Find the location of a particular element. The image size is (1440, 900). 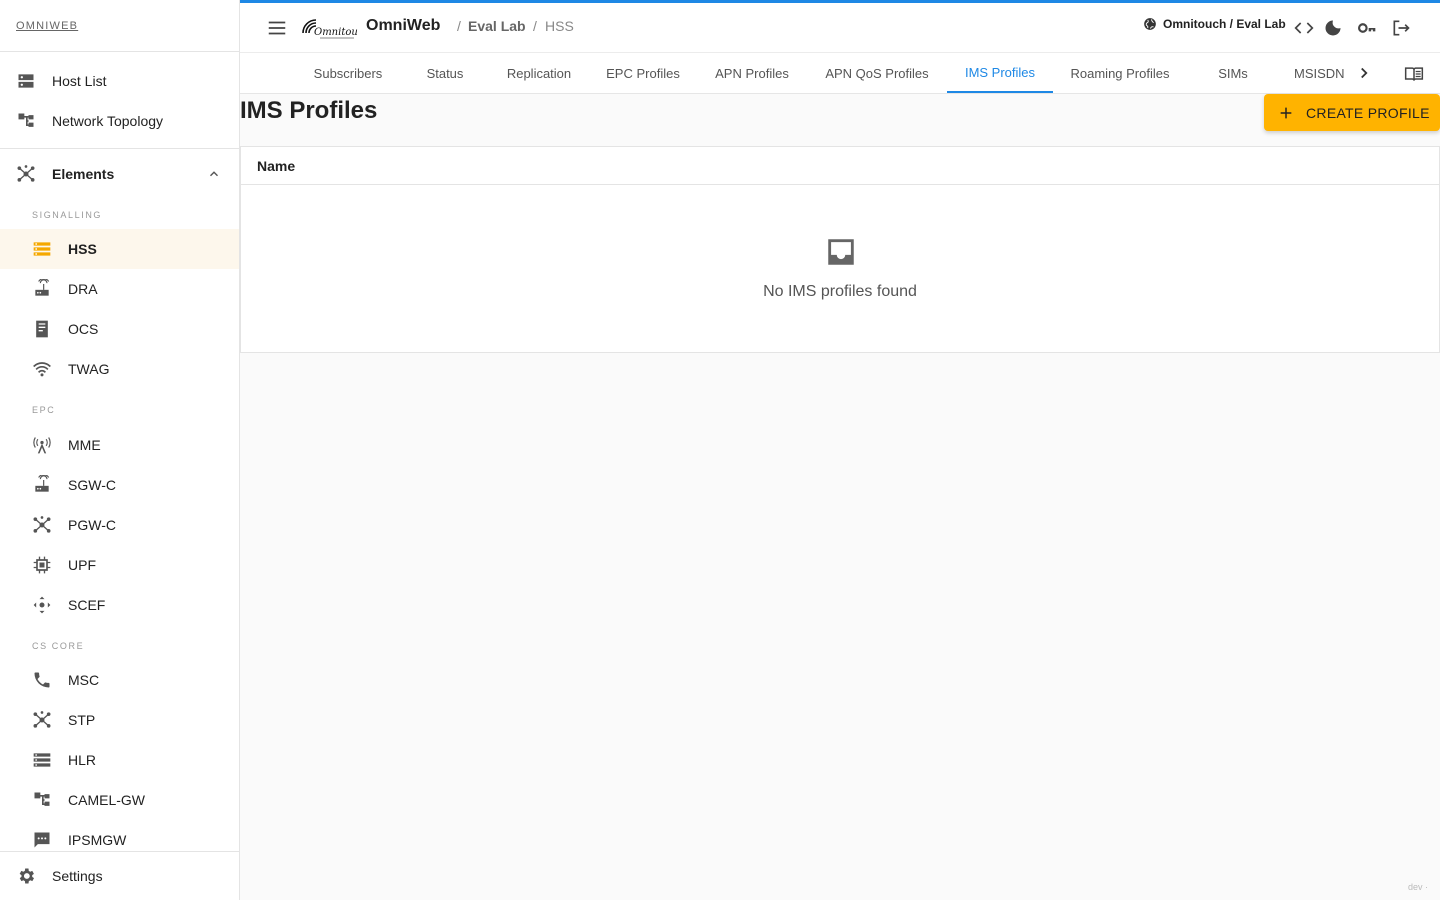

tab-subscribers: Subscribers is located at coordinates (348, 73).